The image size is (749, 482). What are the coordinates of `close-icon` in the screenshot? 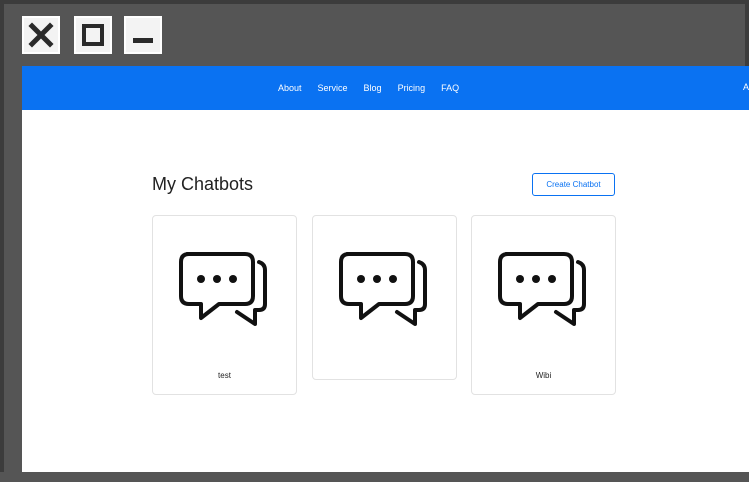 It's located at (41, 35).